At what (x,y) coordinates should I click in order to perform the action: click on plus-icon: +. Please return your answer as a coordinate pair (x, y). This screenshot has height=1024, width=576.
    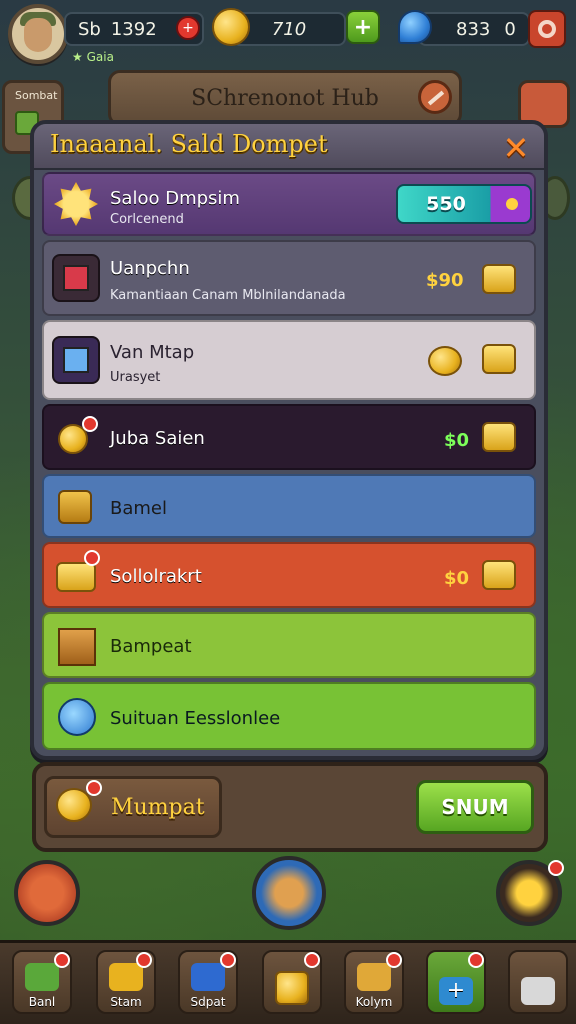
    Looking at the image, I should click on (456, 991).